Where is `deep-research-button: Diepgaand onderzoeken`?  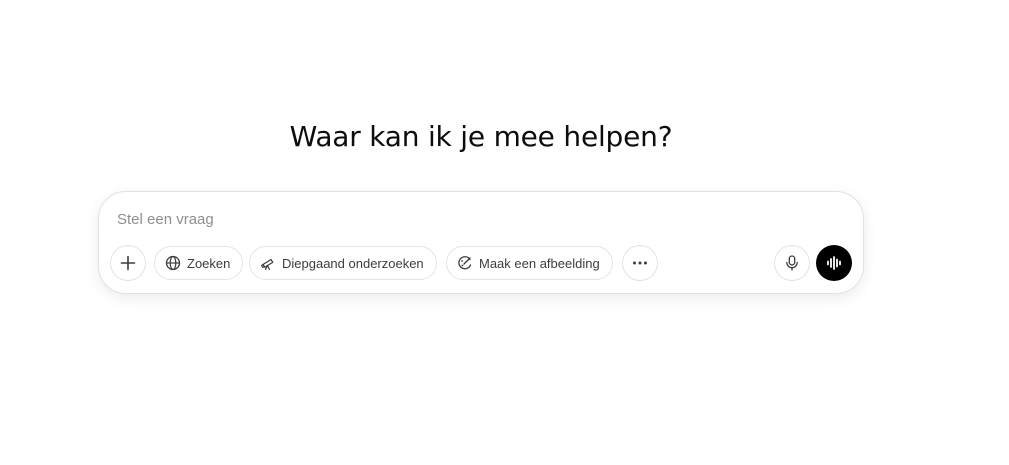
deep-research-button: Diepgaand onderzoeken is located at coordinates (343, 263).